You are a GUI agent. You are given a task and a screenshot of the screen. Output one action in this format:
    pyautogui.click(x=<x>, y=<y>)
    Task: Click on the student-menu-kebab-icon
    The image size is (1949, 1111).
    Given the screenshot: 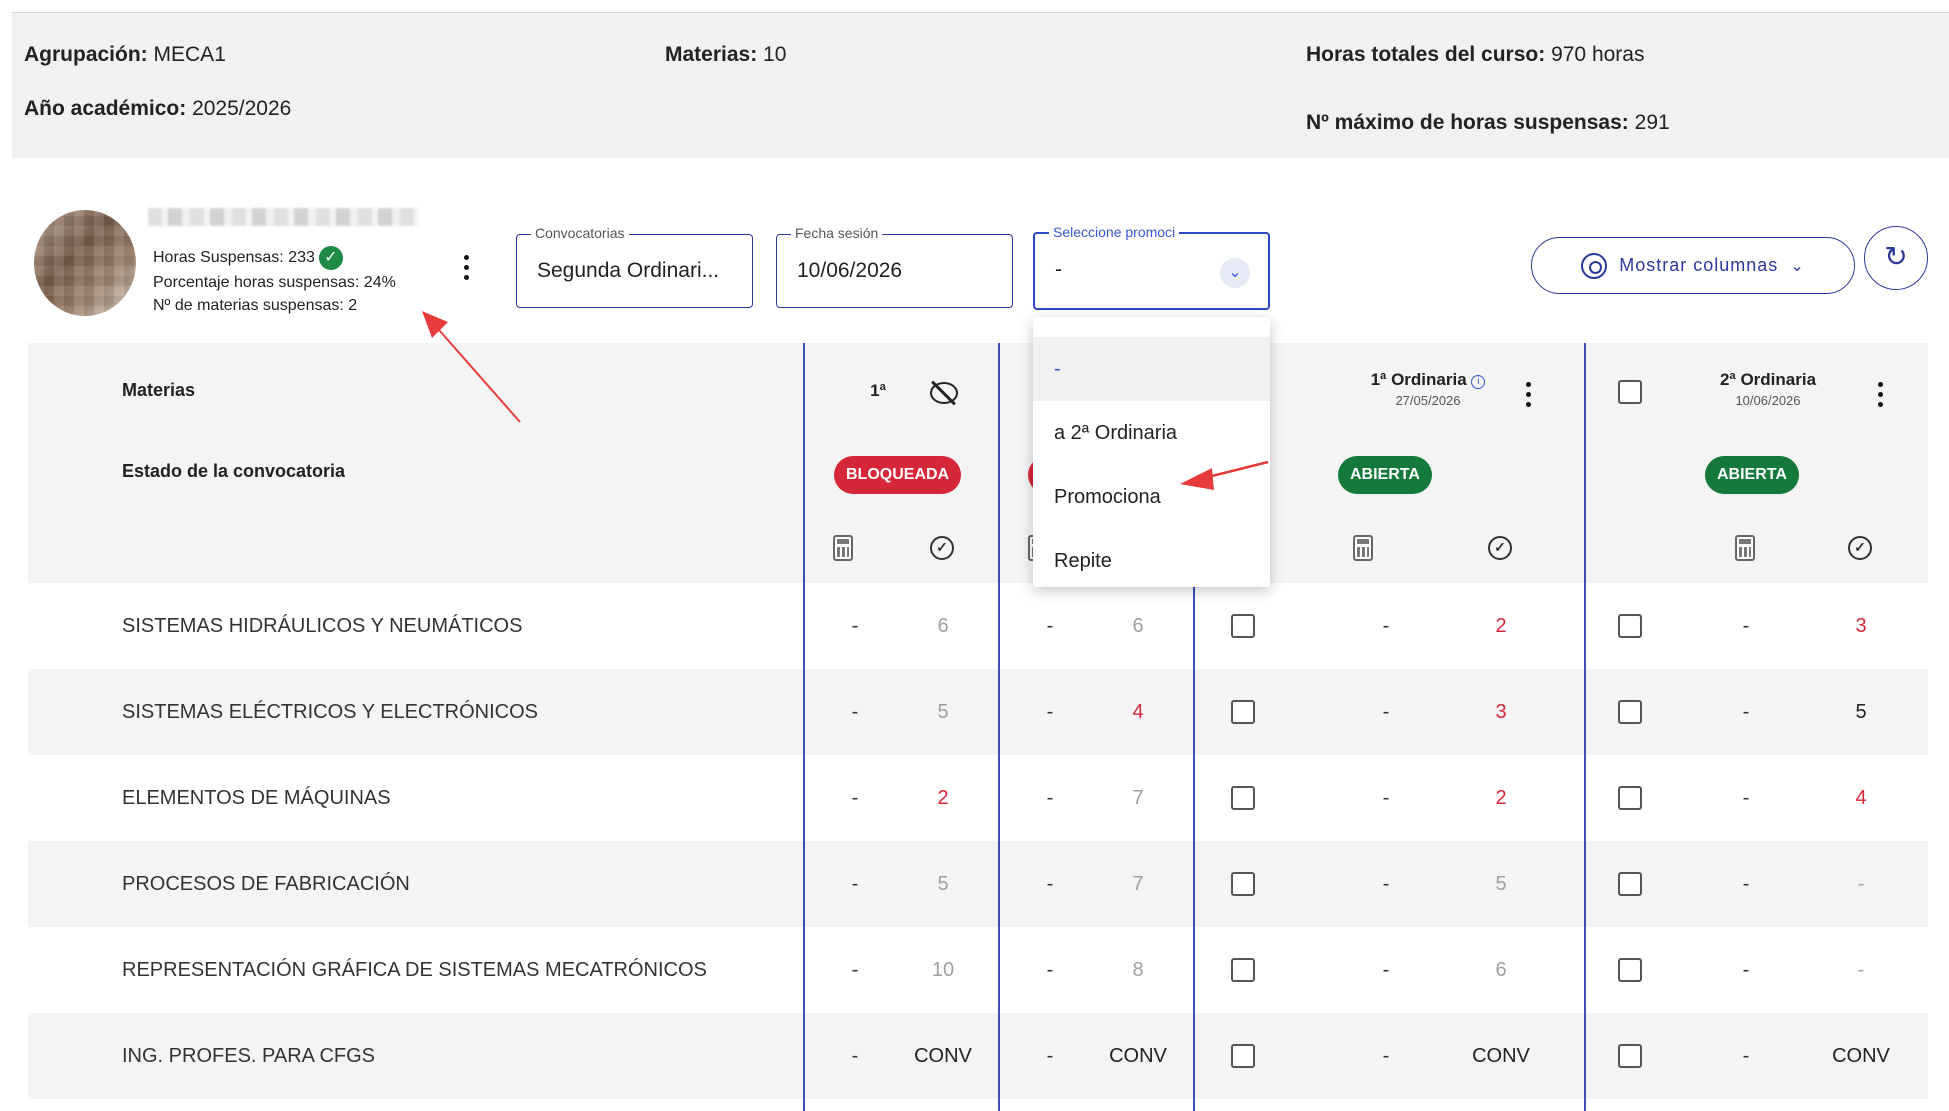 What is the action you would take?
    pyautogui.click(x=466, y=267)
    